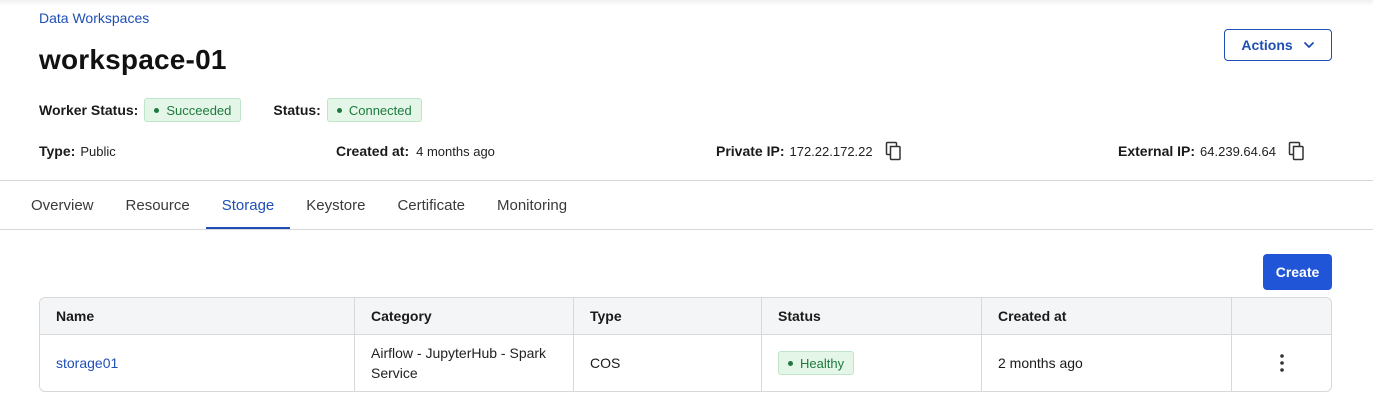  What do you see at coordinates (87, 363) in the screenshot?
I see `storage-name-link: storage01` at bounding box center [87, 363].